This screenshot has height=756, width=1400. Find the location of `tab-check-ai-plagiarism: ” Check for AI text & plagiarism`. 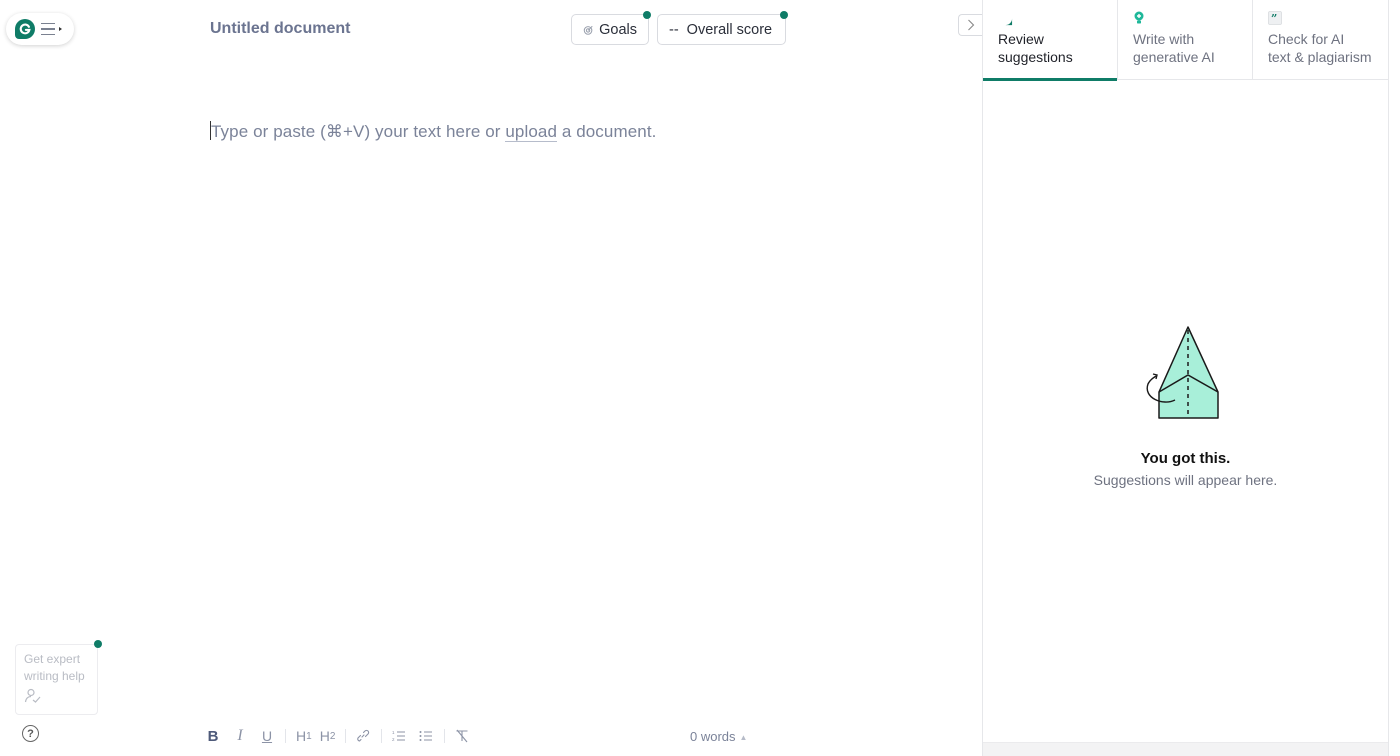

tab-check-ai-plagiarism: ” Check for AI text & plagiarism is located at coordinates (1320, 40).